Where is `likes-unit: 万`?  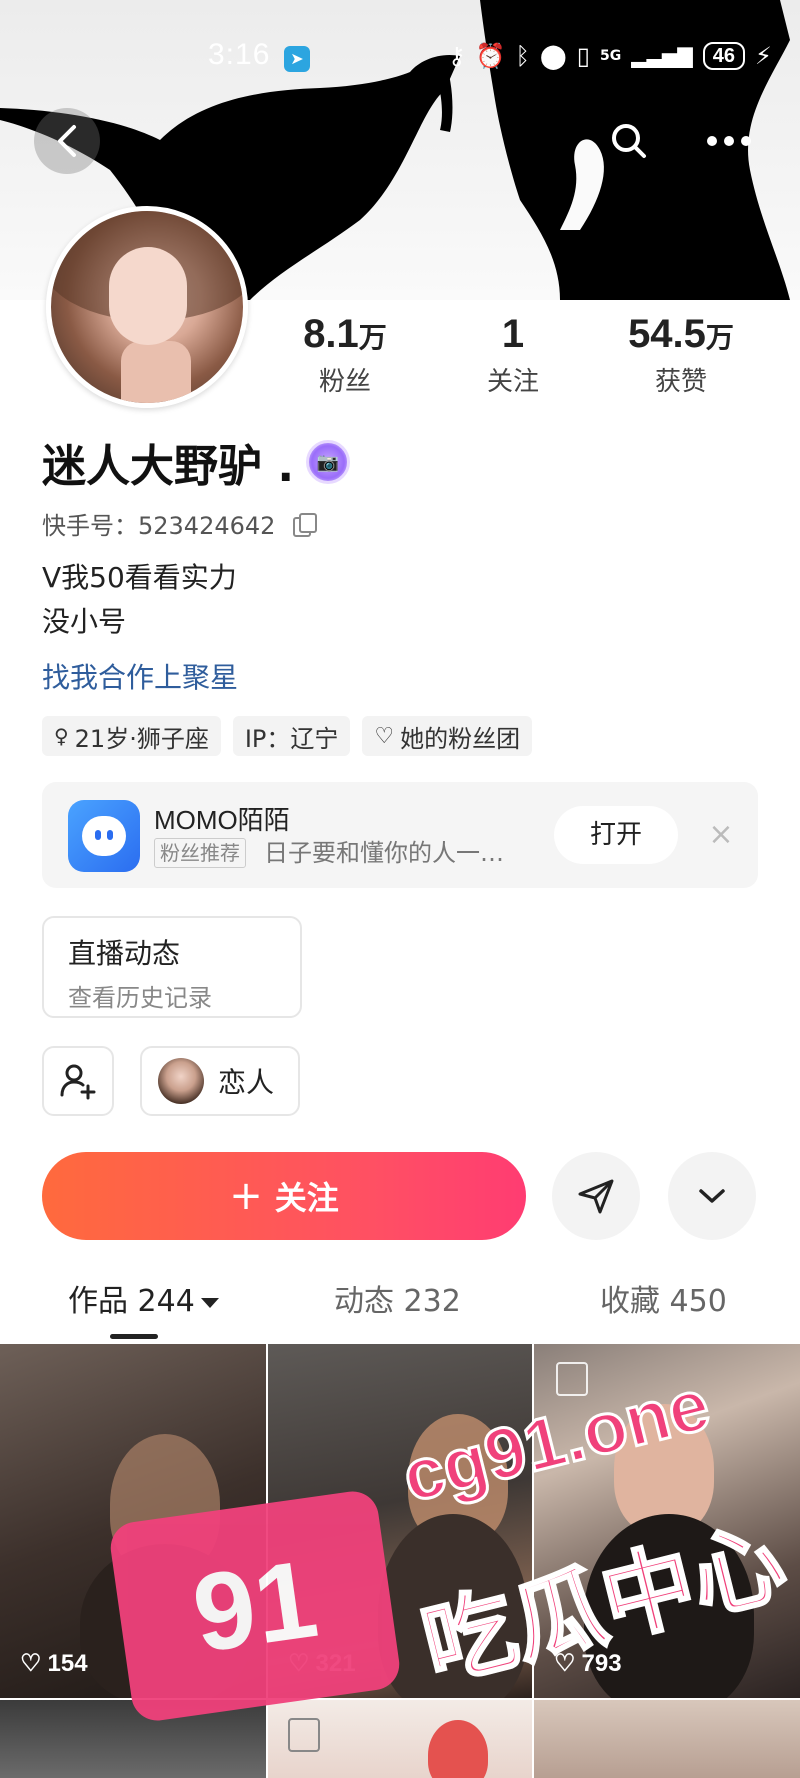
likes-unit: 万 is located at coordinates (719, 337).